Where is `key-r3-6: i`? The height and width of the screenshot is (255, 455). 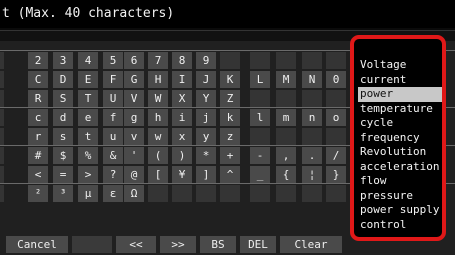
key-r3-6: i is located at coordinates (182, 117).